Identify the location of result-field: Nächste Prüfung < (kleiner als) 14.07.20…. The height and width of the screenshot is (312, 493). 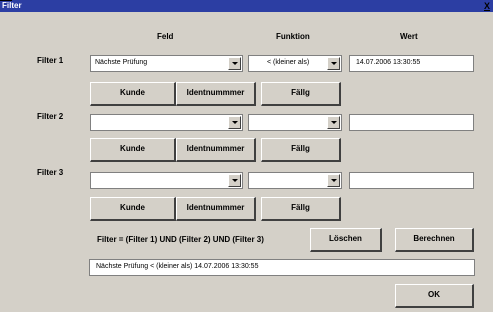
(282, 267).